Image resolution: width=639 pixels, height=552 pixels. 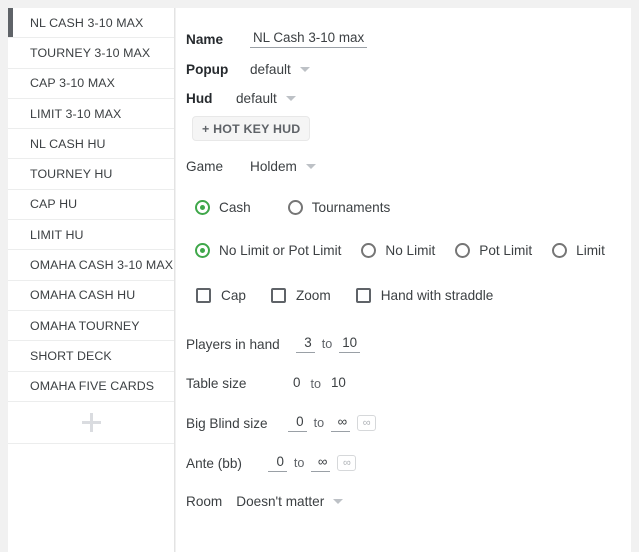 What do you see at coordinates (87, 22) in the screenshot?
I see `sidebar-item-label: NL CASH 3-10 MAX` at bounding box center [87, 22].